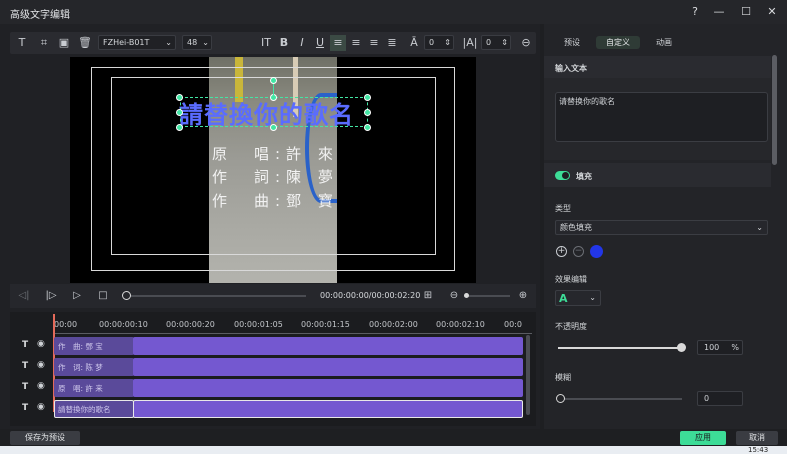 The image size is (787, 454). I want to click on line-spacing-input: 0 ⇕, so click(496, 42).